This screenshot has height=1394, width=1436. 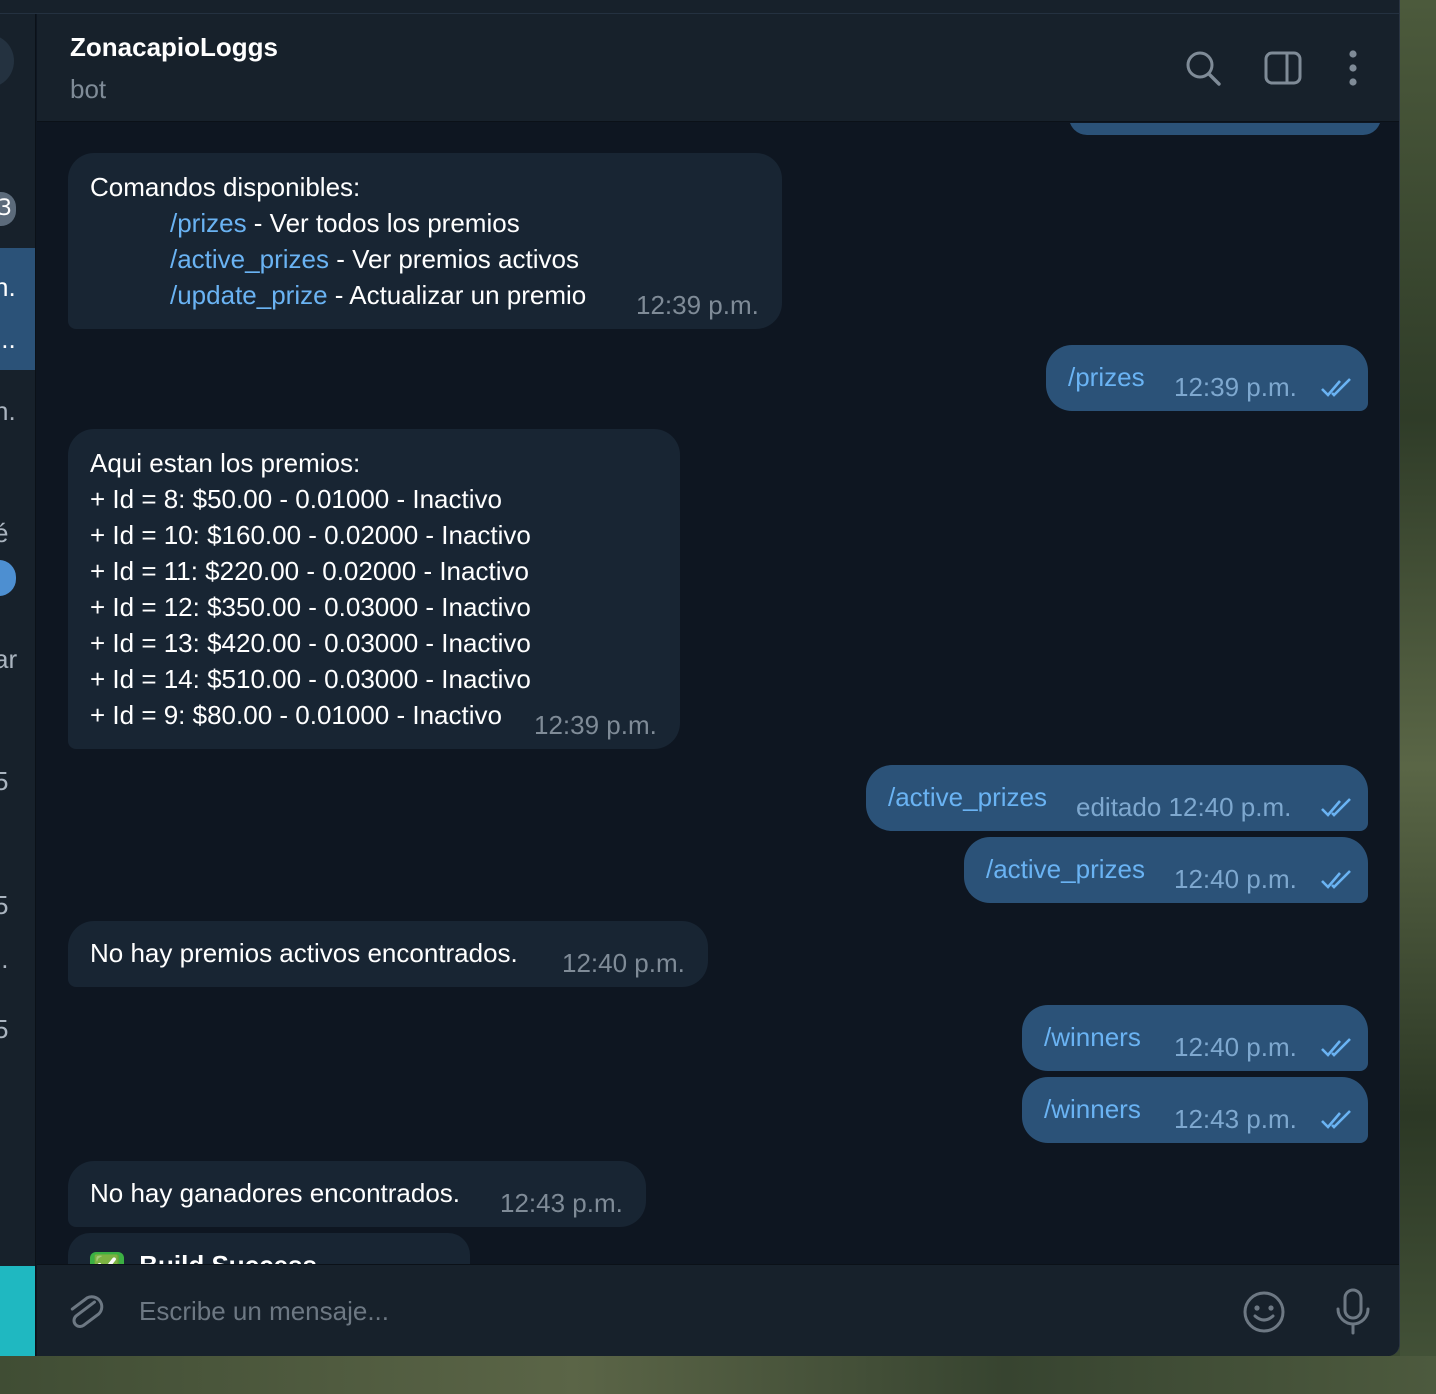 I want to click on command-desc: - Actualizar un premio, so click(x=457, y=295).